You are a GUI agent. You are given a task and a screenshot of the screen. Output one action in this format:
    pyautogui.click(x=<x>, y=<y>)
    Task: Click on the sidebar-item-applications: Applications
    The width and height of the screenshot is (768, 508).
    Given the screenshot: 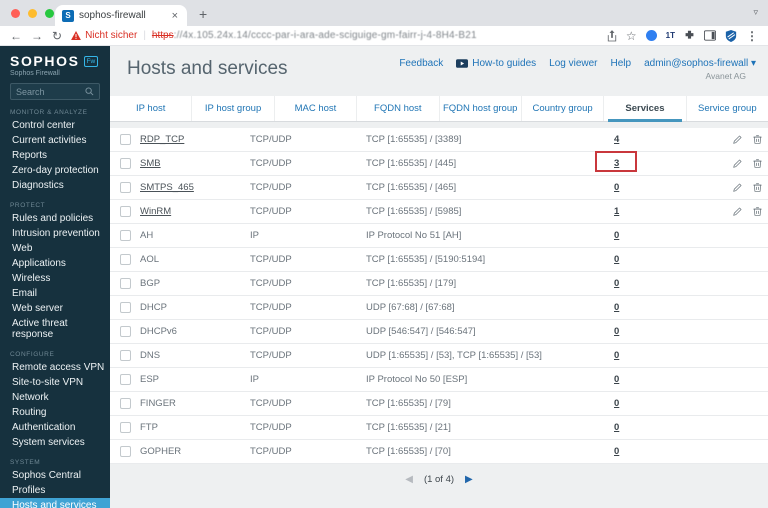 What is the action you would take?
    pyautogui.click(x=55, y=263)
    